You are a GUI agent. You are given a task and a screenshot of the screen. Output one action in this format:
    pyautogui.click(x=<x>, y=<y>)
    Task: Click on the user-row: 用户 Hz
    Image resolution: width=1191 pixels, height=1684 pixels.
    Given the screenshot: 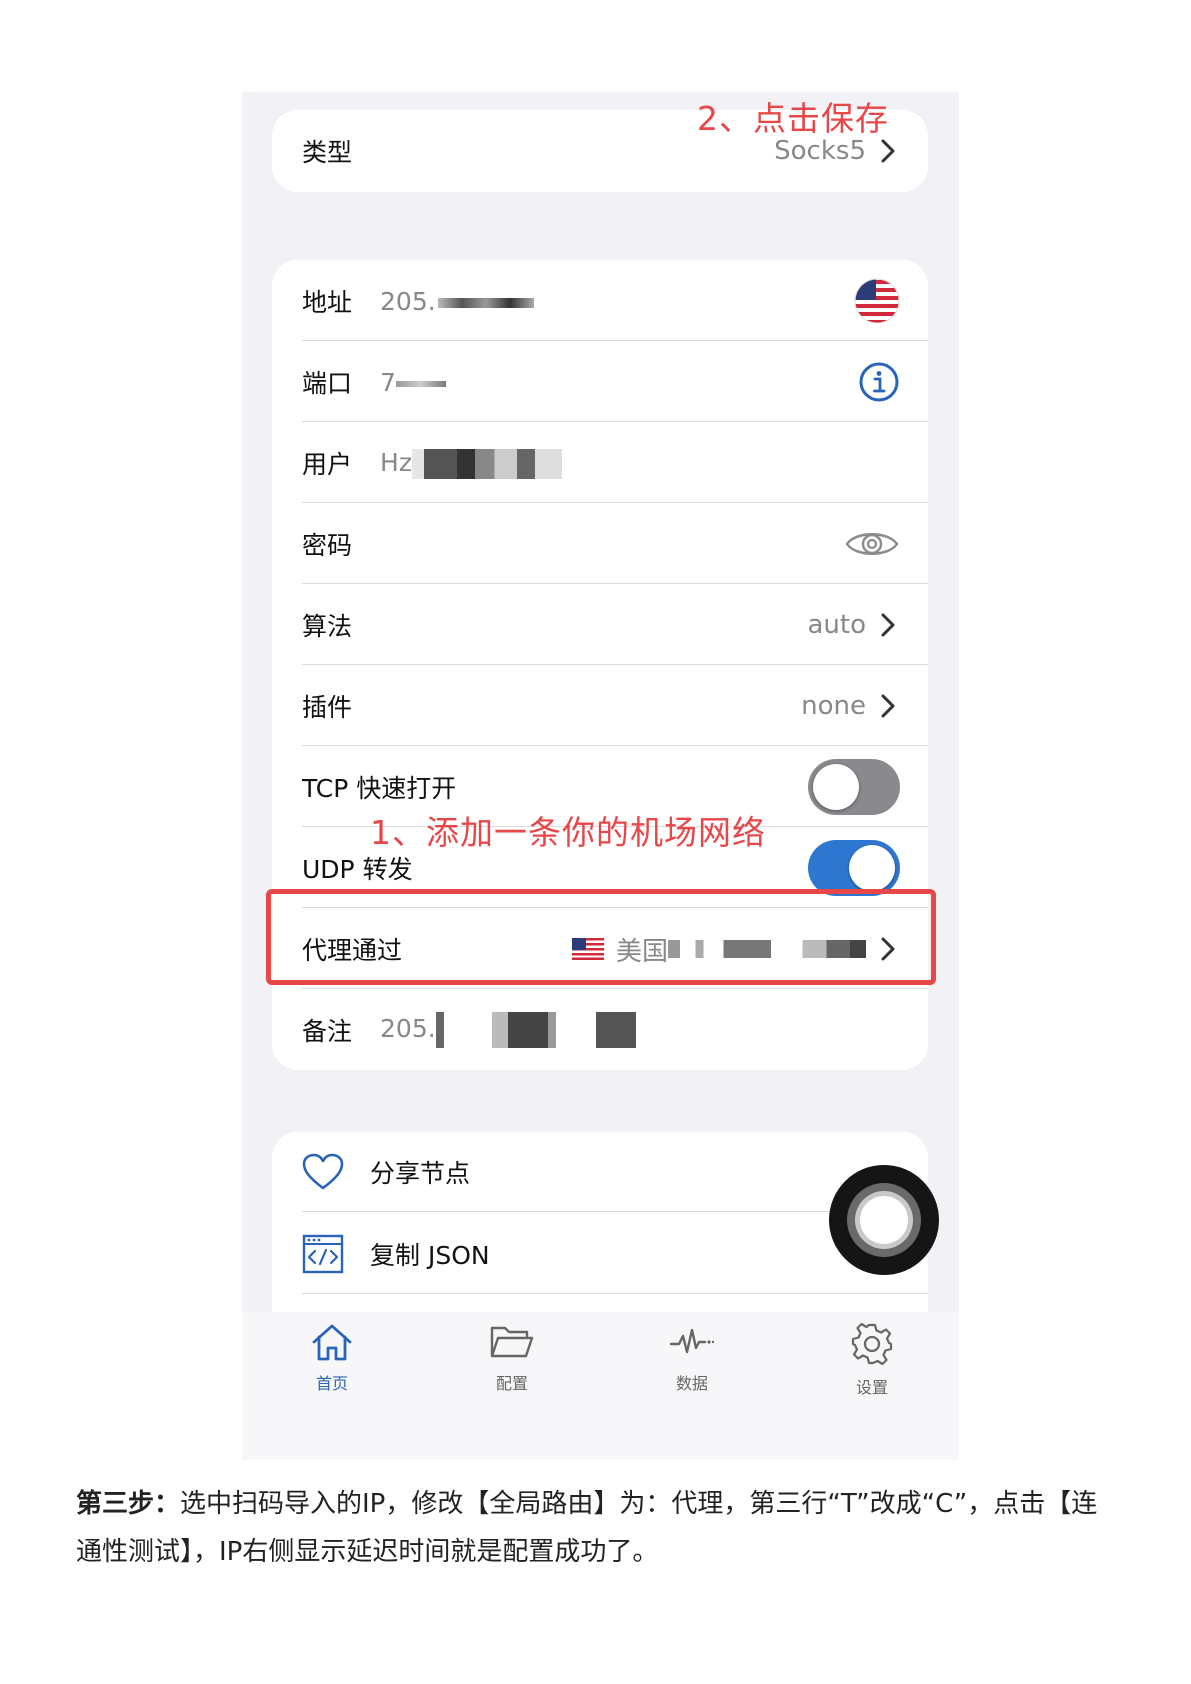 What is the action you would take?
    pyautogui.click(x=615, y=463)
    